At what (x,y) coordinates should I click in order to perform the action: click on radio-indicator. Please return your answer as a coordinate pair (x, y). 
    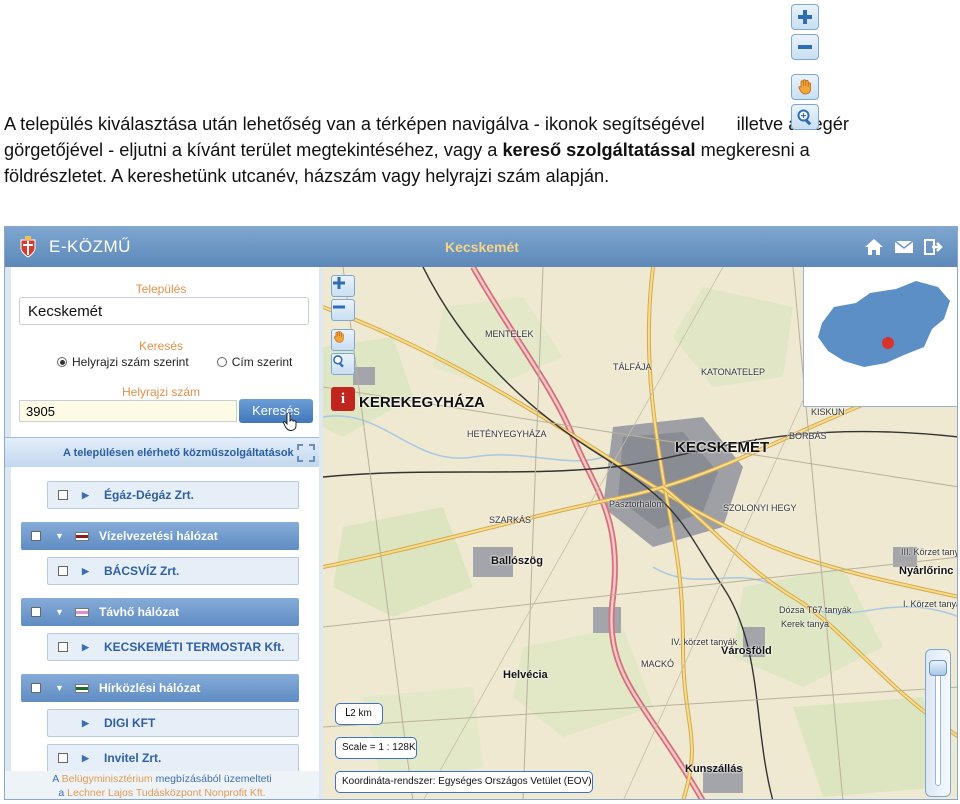
    Looking at the image, I should click on (221, 362).